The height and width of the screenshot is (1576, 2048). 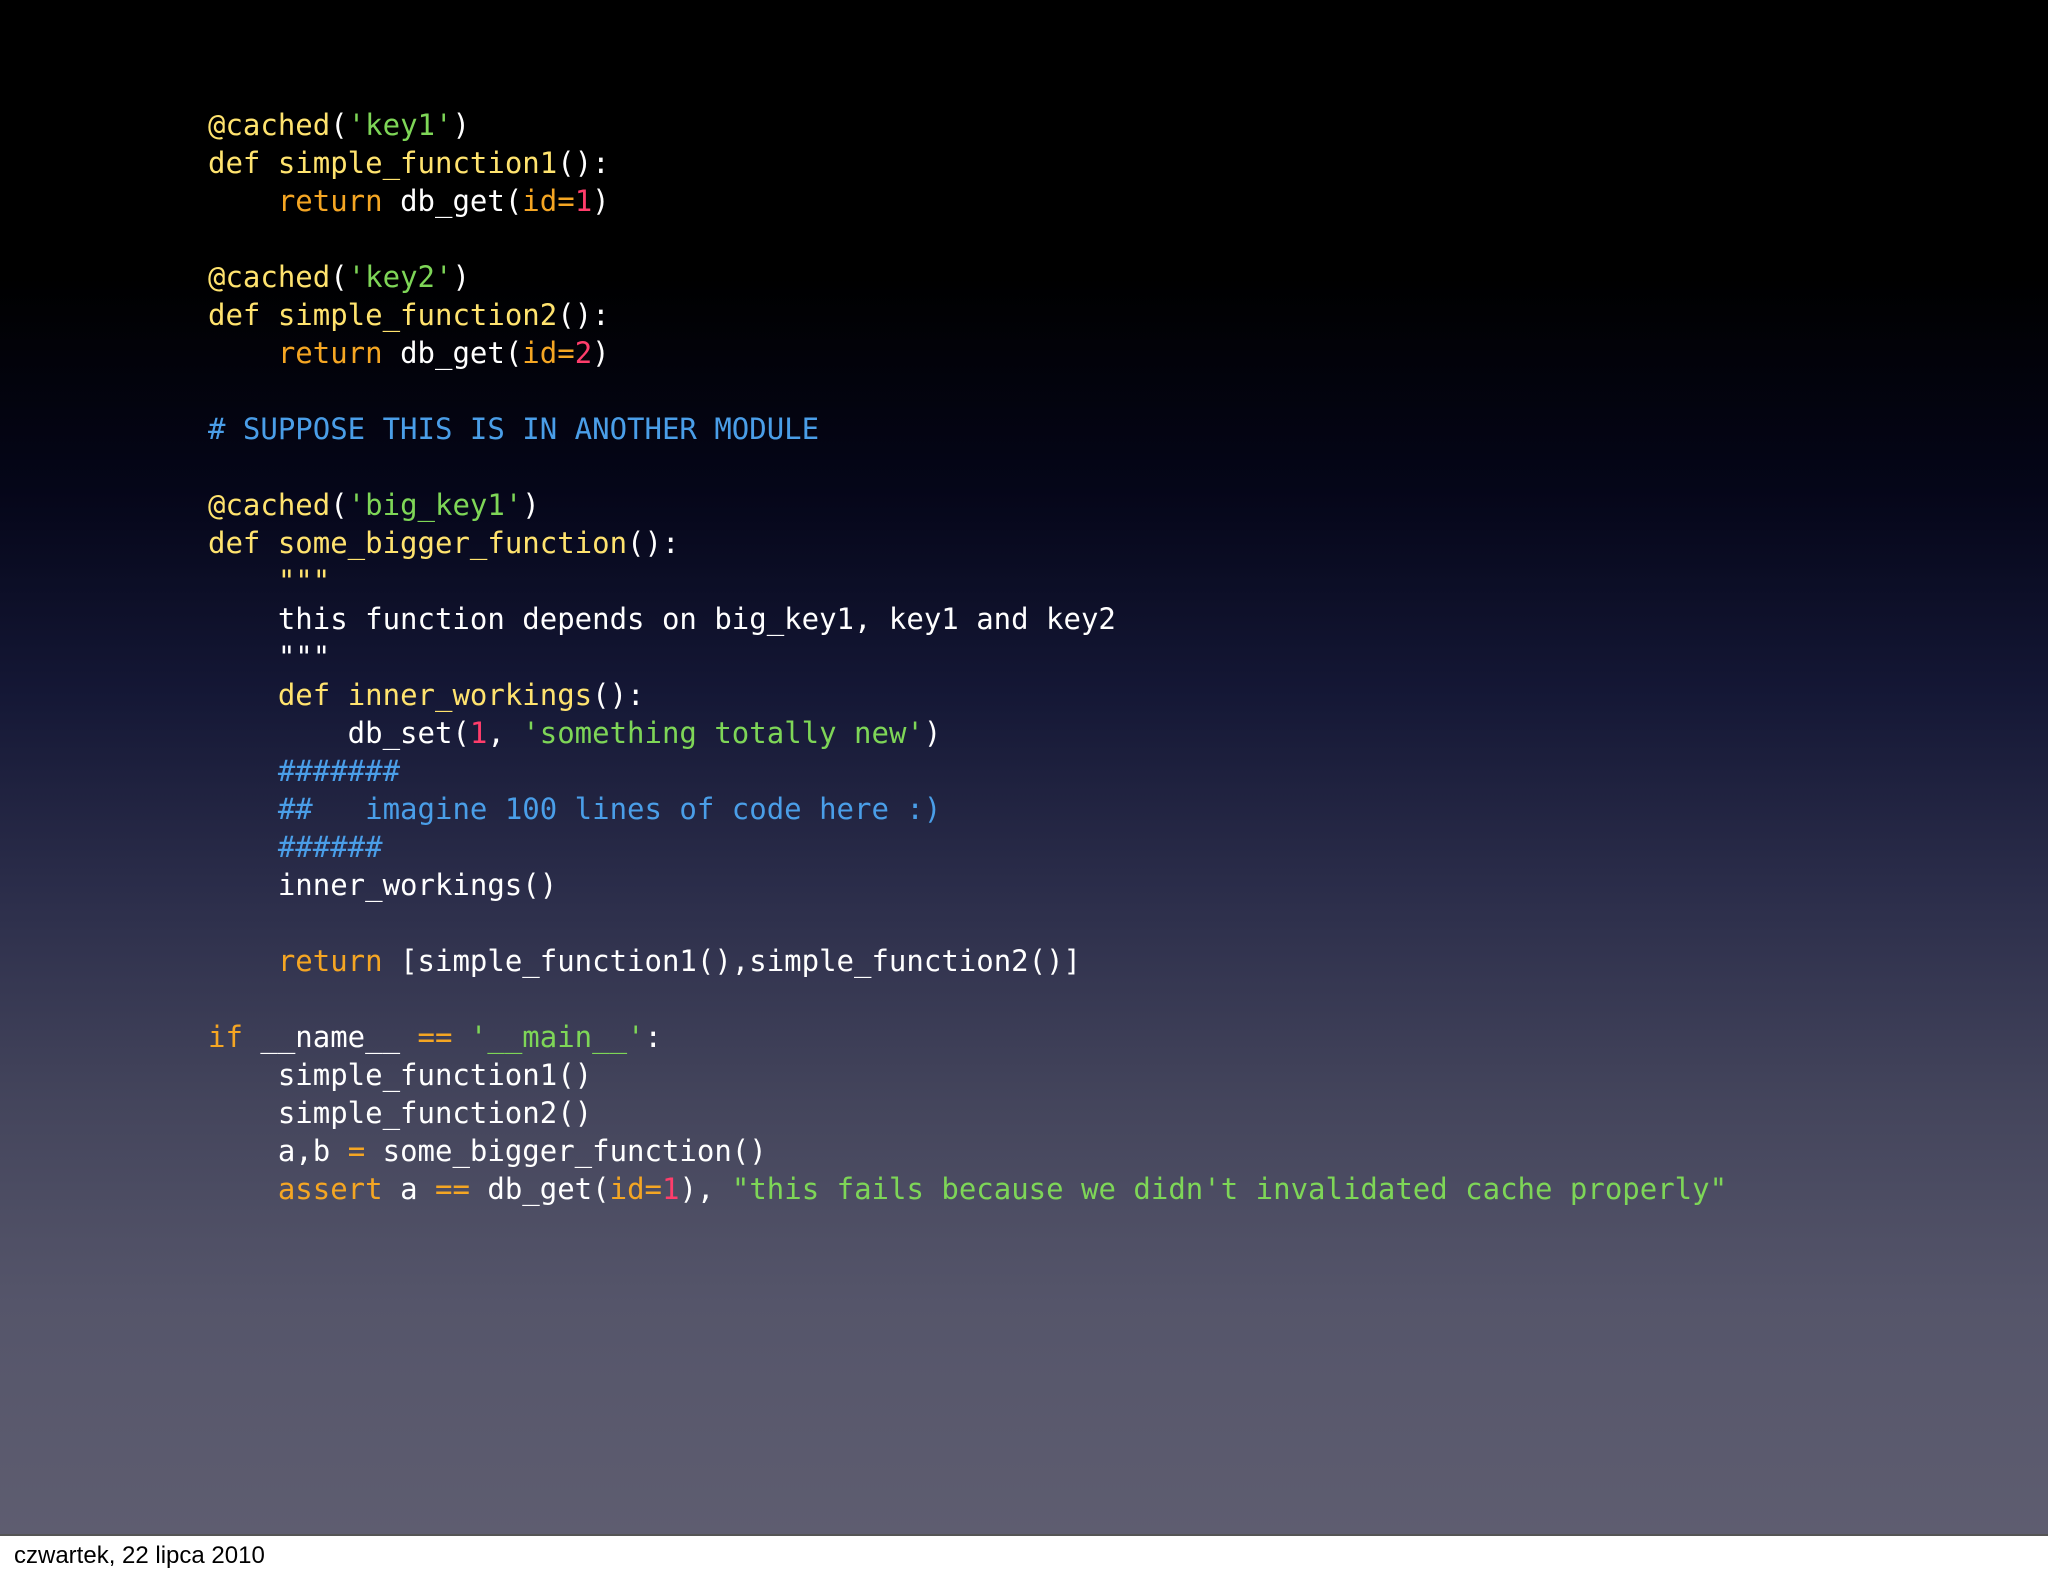 What do you see at coordinates (452, 543) in the screenshot?
I see `code-token-funcname: some_bigger_function` at bounding box center [452, 543].